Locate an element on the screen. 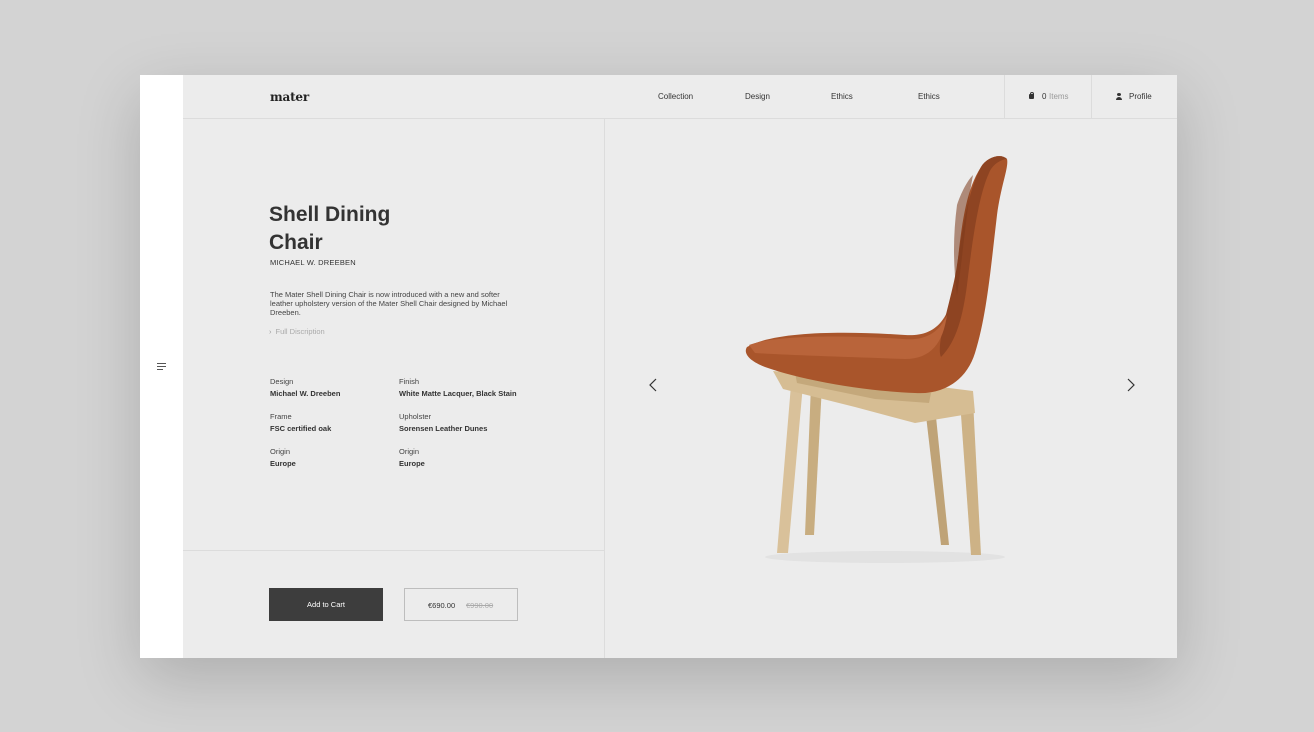  chair-image is located at coordinates (876, 359).